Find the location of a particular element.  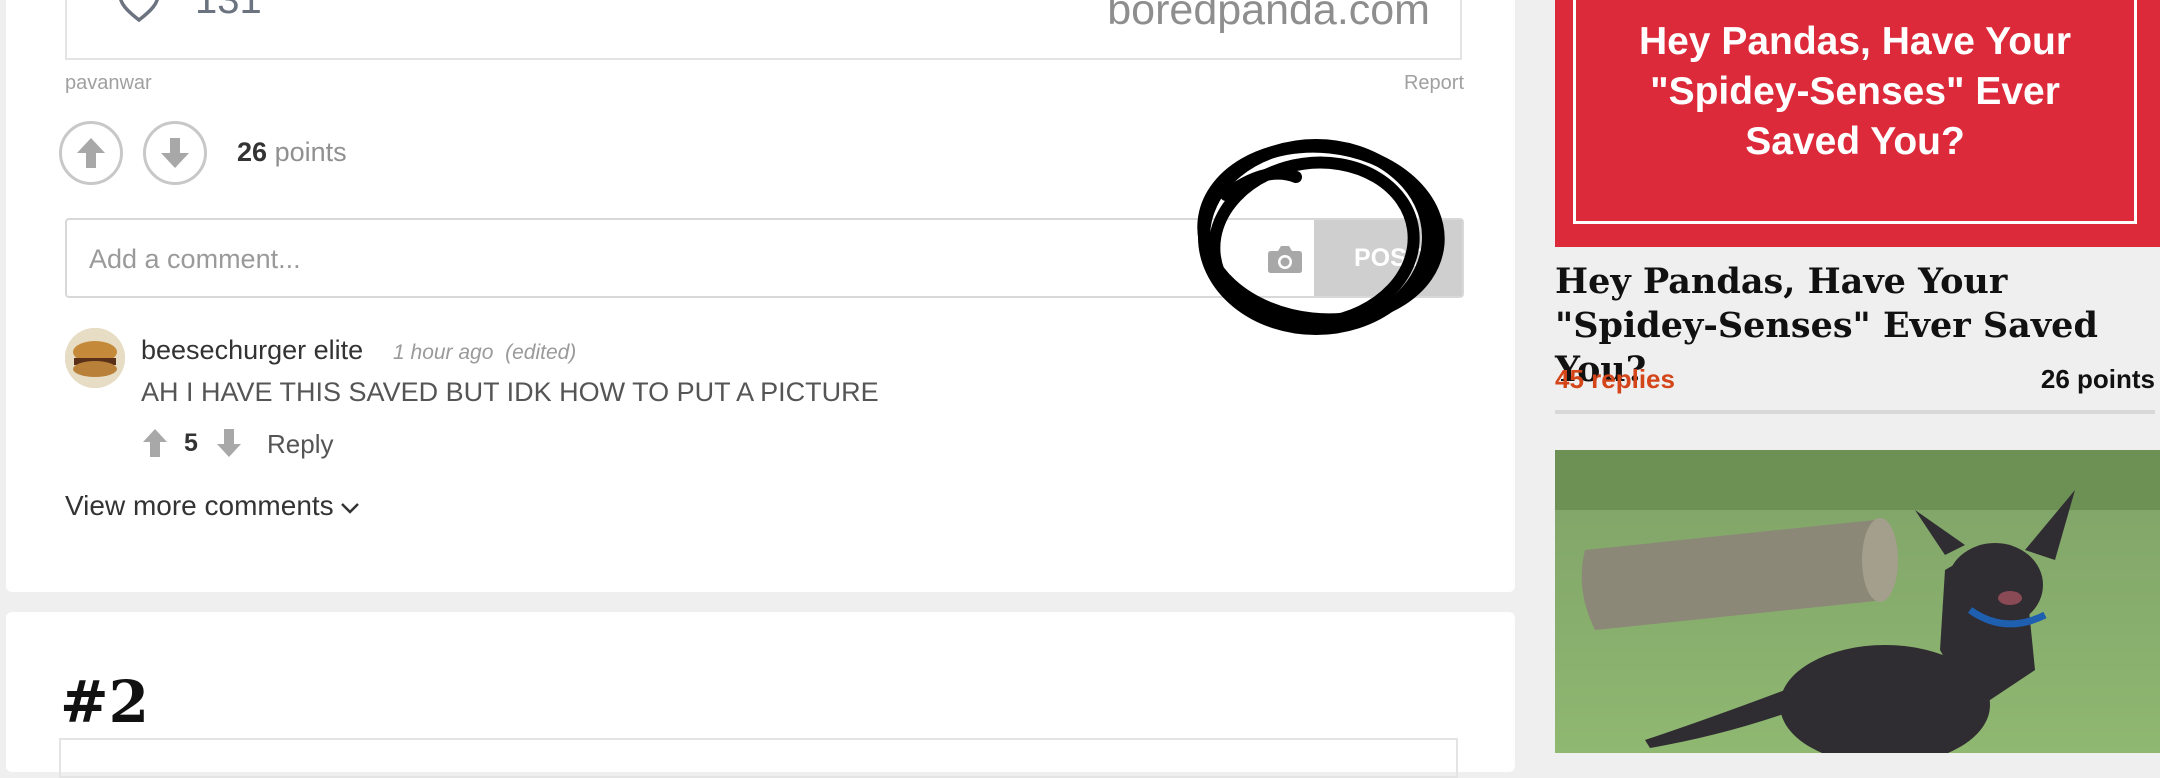

downvote-button is located at coordinates (175, 153).